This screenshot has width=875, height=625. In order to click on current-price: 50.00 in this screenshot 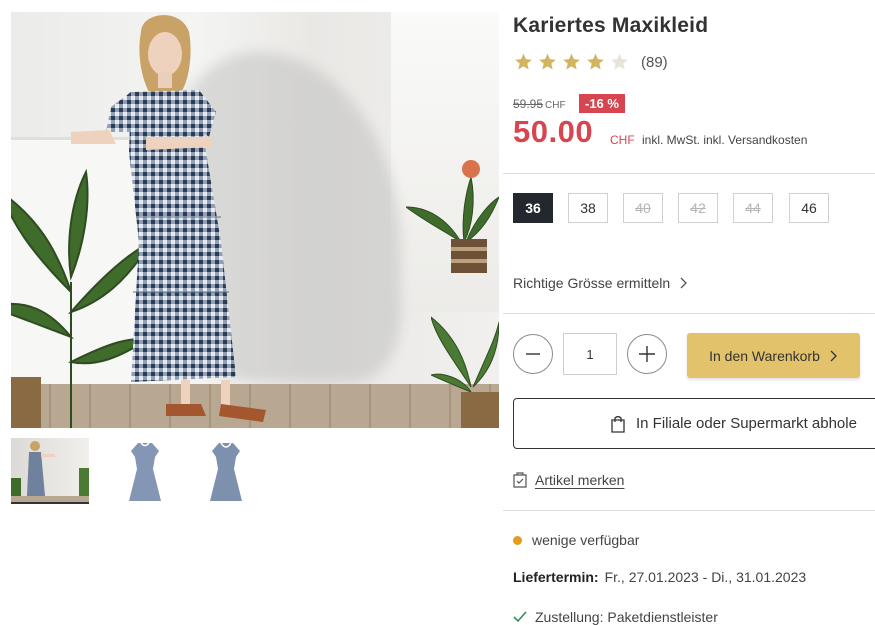, I will do `click(553, 131)`.